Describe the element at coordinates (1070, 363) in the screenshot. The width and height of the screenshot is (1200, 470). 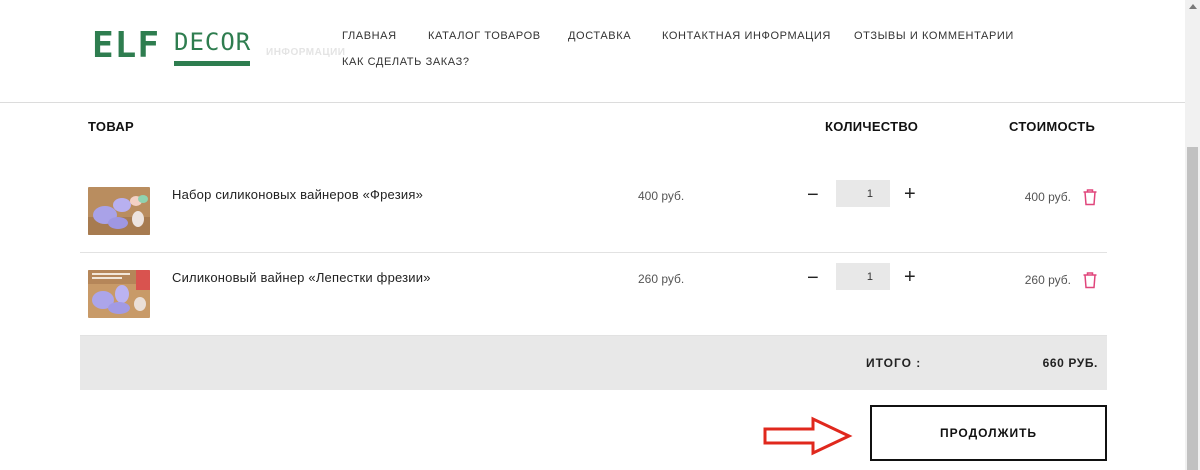
I see `total-value: 660 РУБ.` at that location.